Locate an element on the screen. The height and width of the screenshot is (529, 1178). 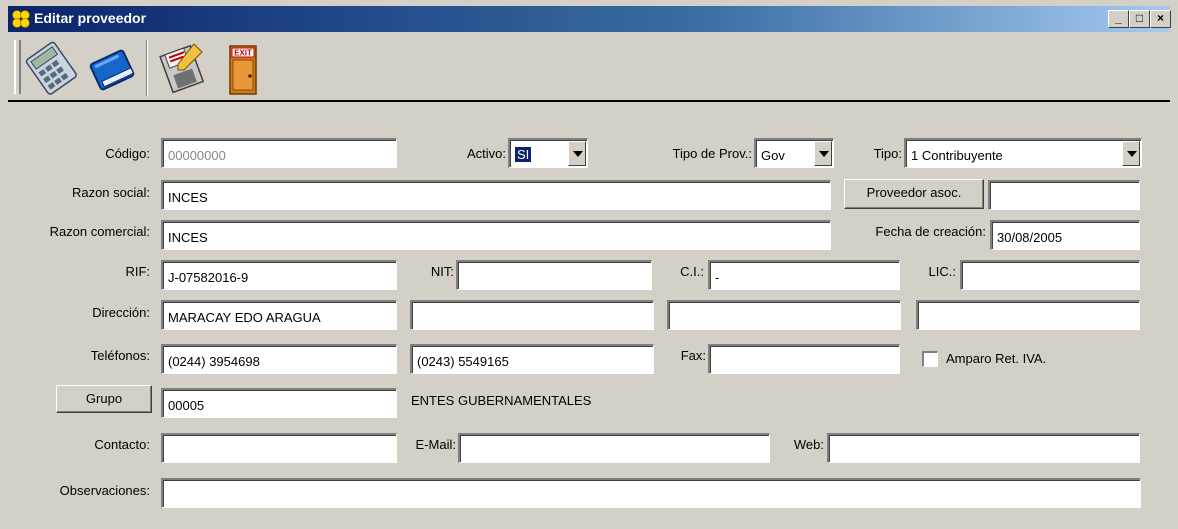
clover-app-icon is located at coordinates (21, 19).